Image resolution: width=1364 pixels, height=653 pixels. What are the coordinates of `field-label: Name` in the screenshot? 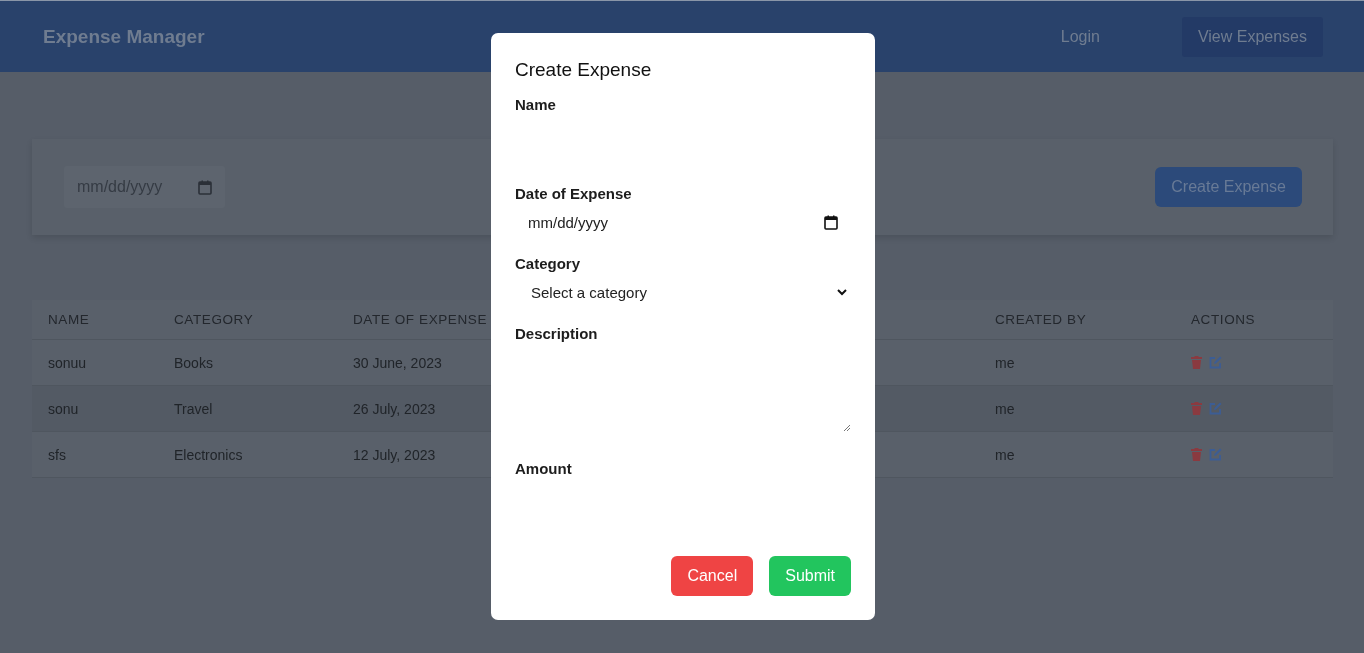 It's located at (536, 104).